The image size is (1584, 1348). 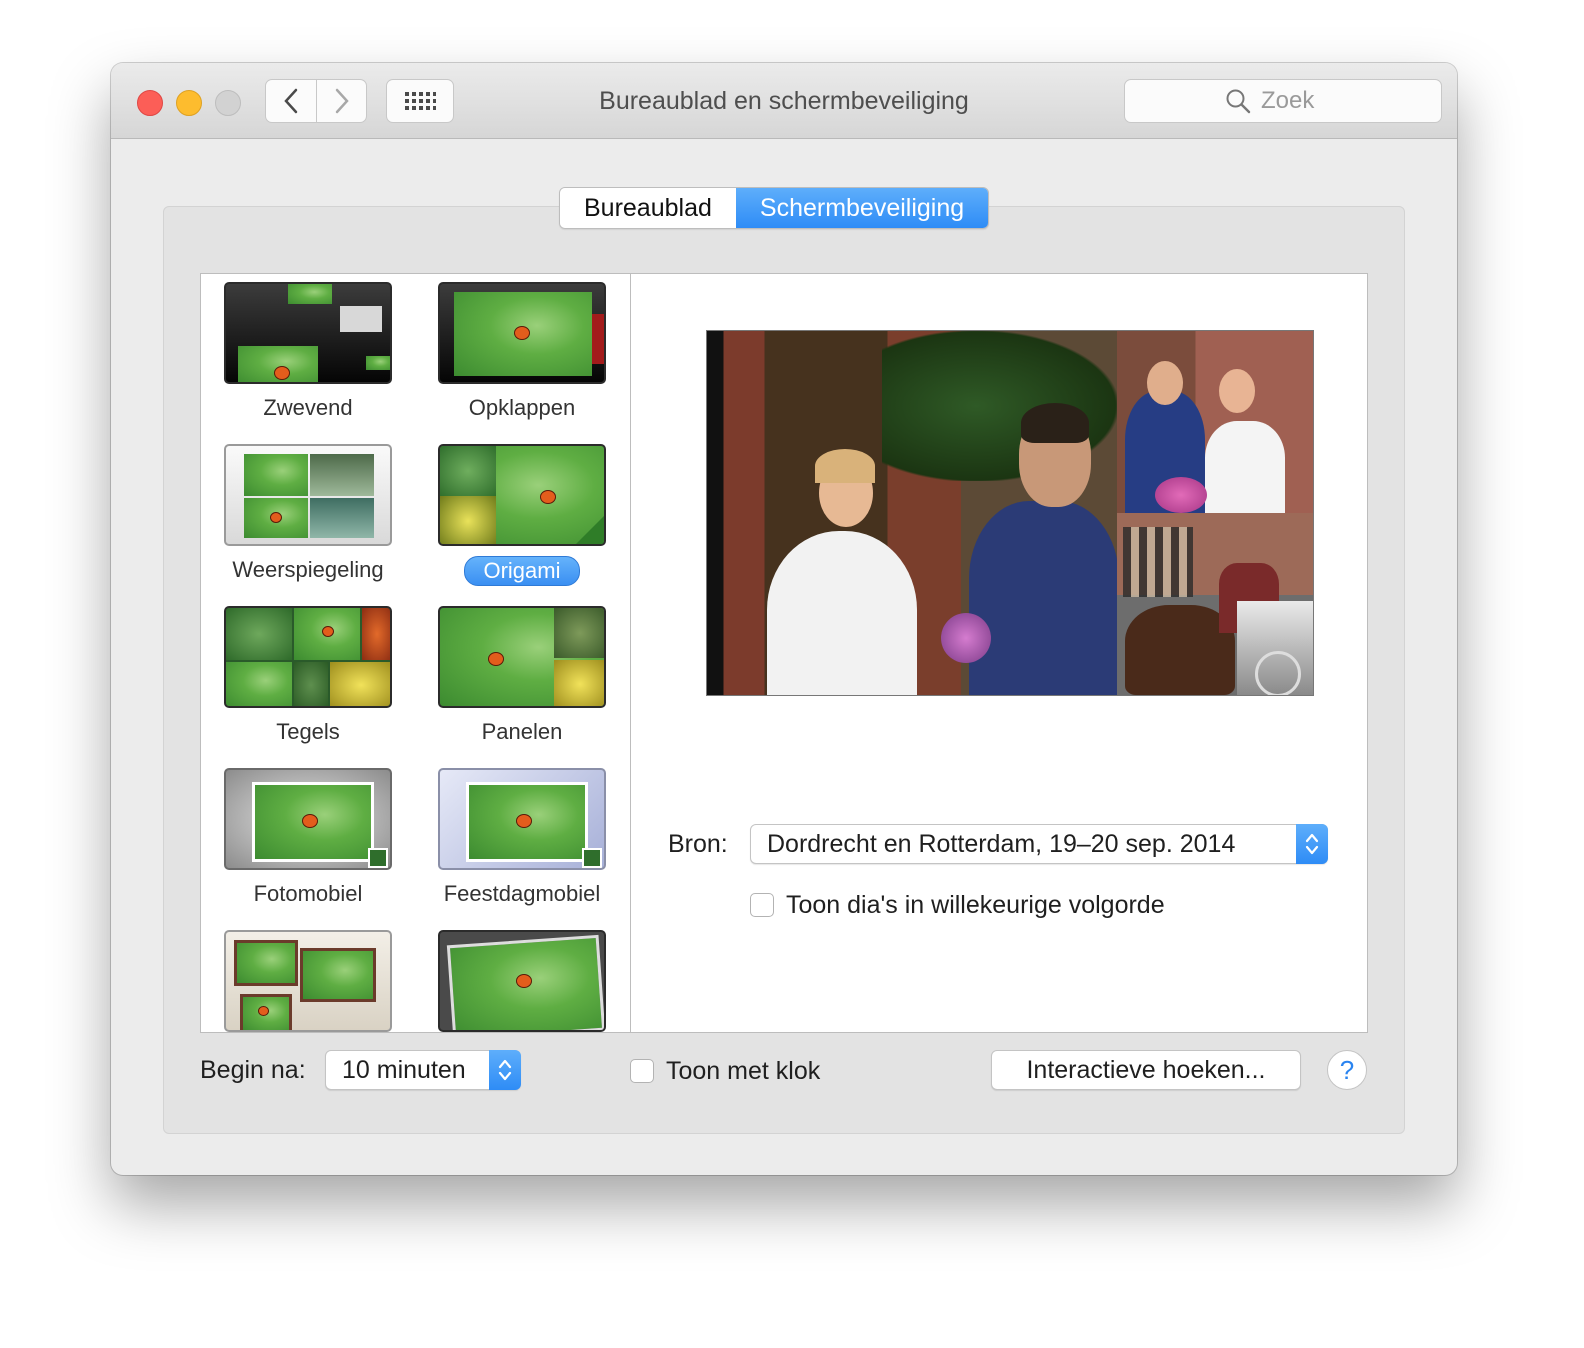 I want to click on screensaver-item-zwevend: Zwevend, so click(x=308, y=352).